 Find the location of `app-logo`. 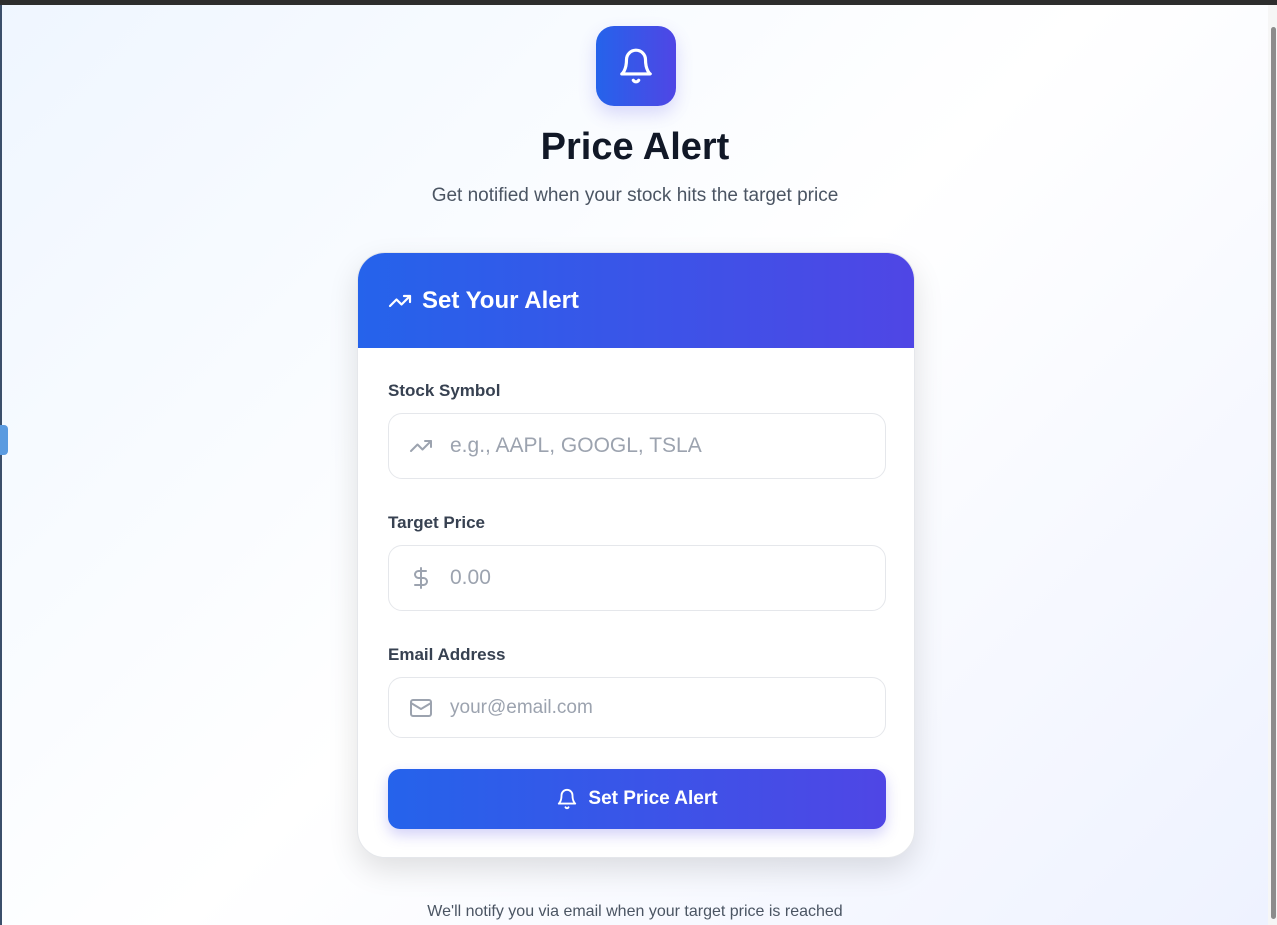

app-logo is located at coordinates (636, 66).